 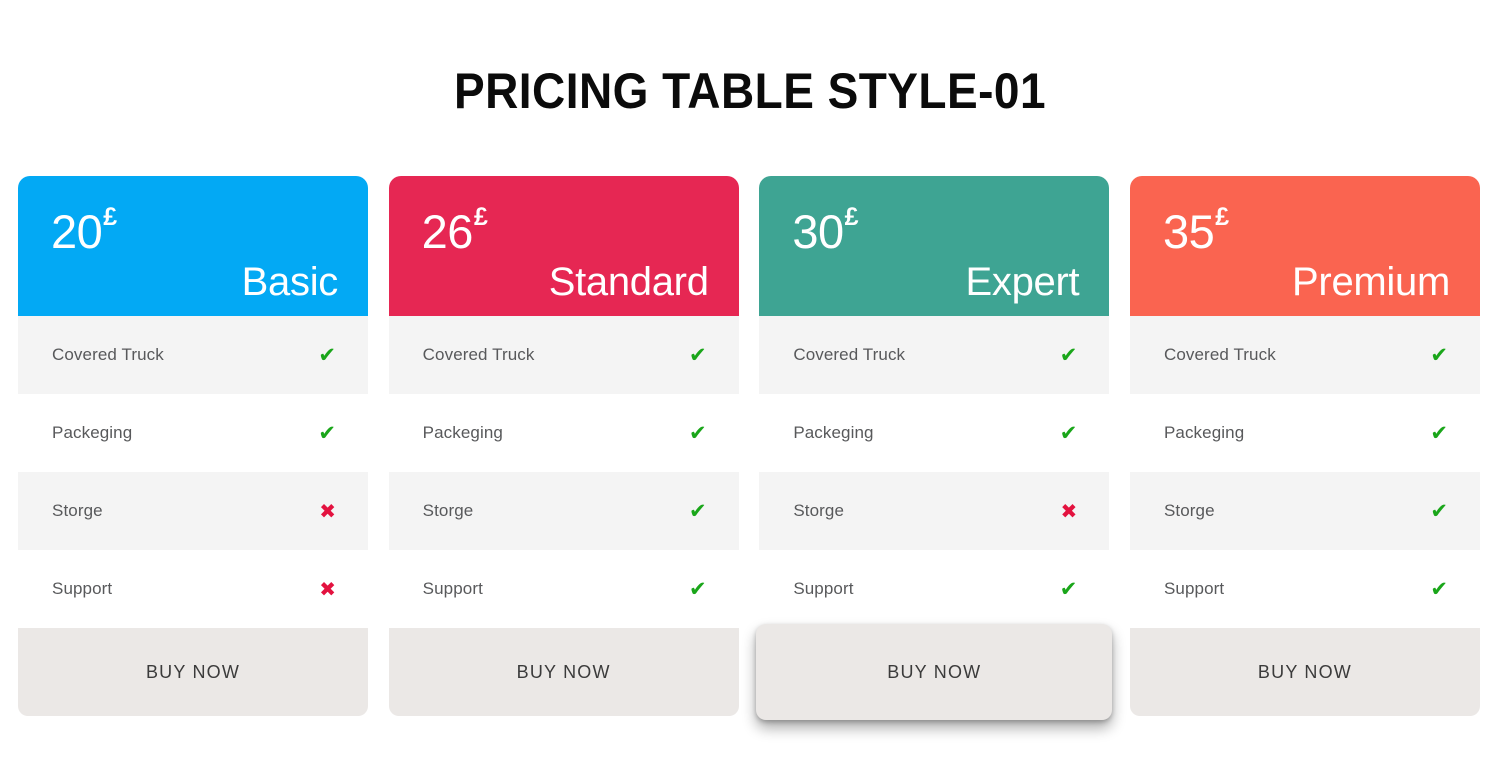 I want to click on price-amount: 35£, so click(x=1195, y=231).